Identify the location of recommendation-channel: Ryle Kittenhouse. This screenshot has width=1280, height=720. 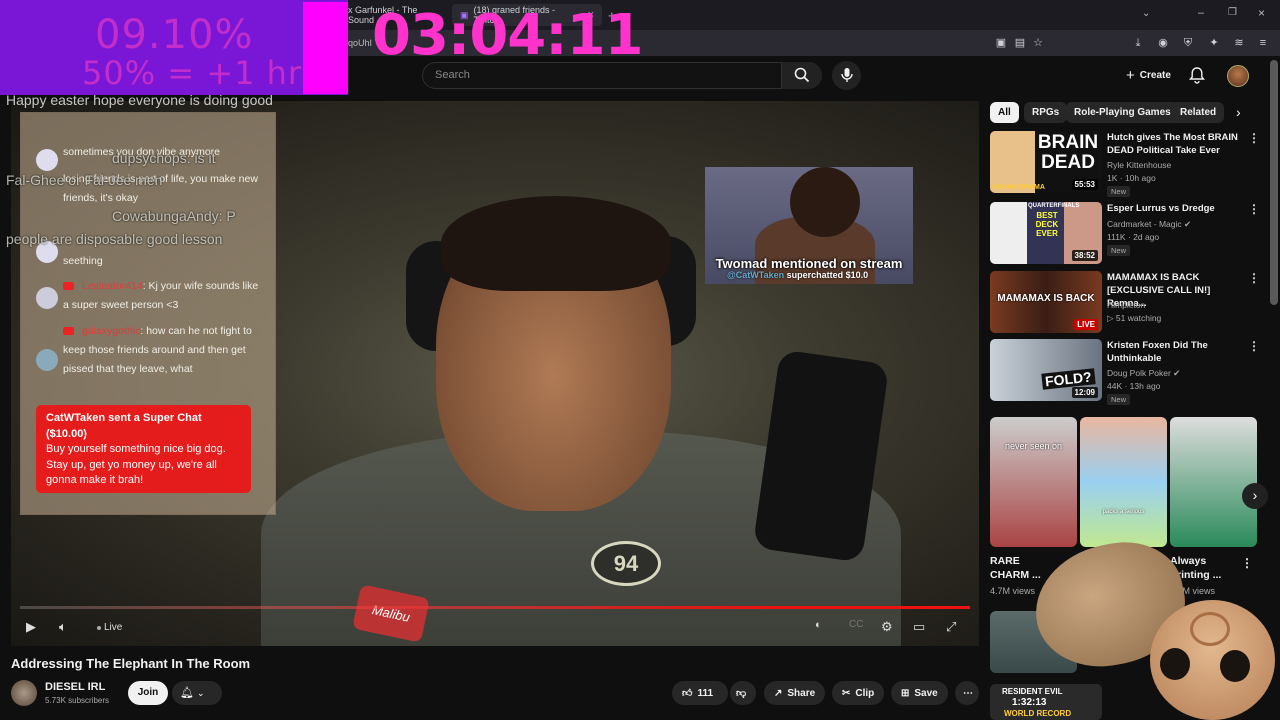
(1139, 165).